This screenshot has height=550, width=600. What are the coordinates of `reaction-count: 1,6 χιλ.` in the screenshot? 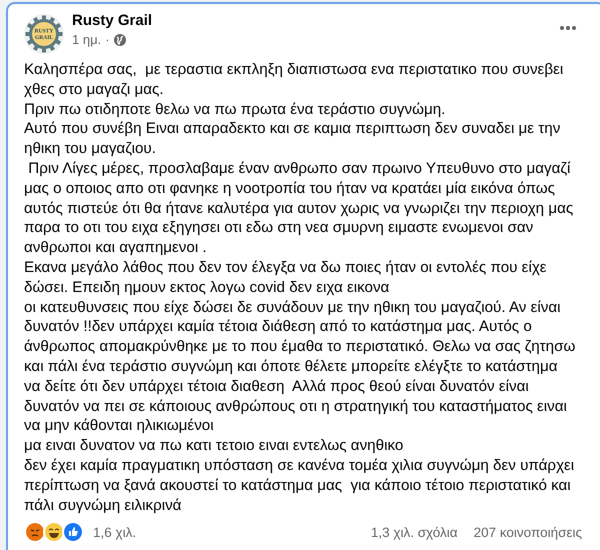 It's located at (114, 532).